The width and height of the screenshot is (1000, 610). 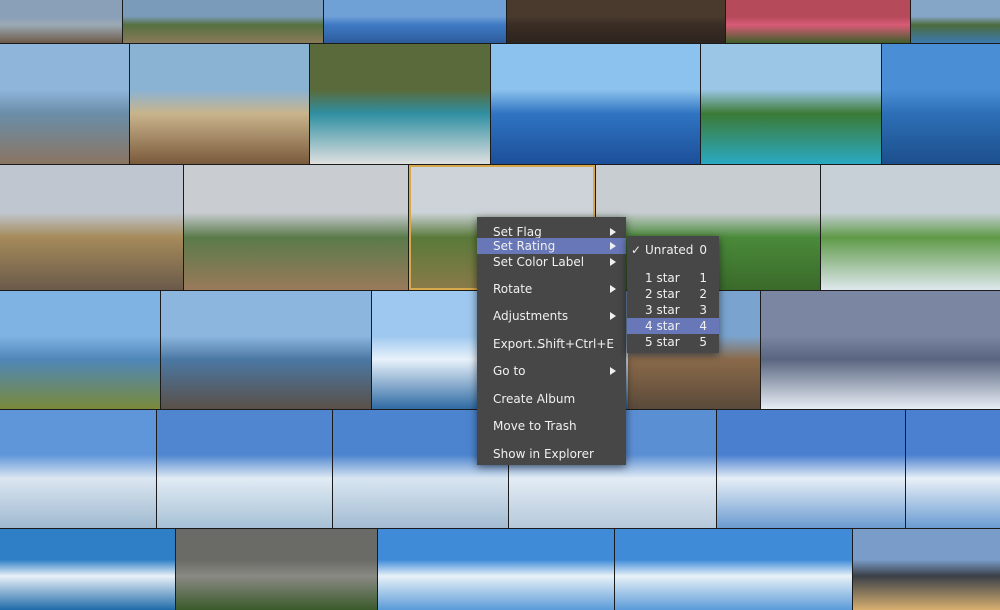 I want to click on rating-option-4: 4 star 4, so click(x=673, y=326).